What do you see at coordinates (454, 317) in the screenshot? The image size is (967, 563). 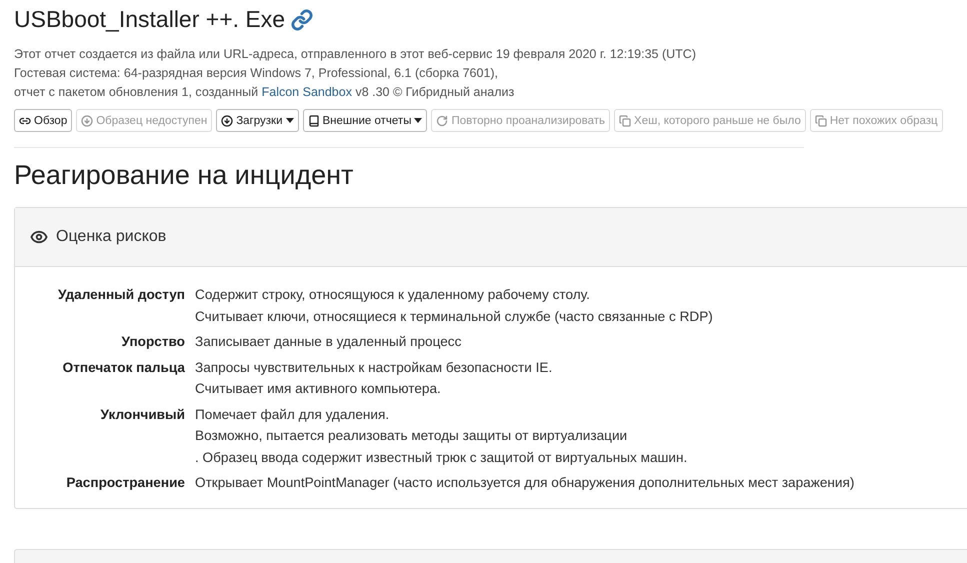 I see `risk-description: Считывает ключи, относящиеся к терминальной службе (часто связанные с RDP)` at bounding box center [454, 317].